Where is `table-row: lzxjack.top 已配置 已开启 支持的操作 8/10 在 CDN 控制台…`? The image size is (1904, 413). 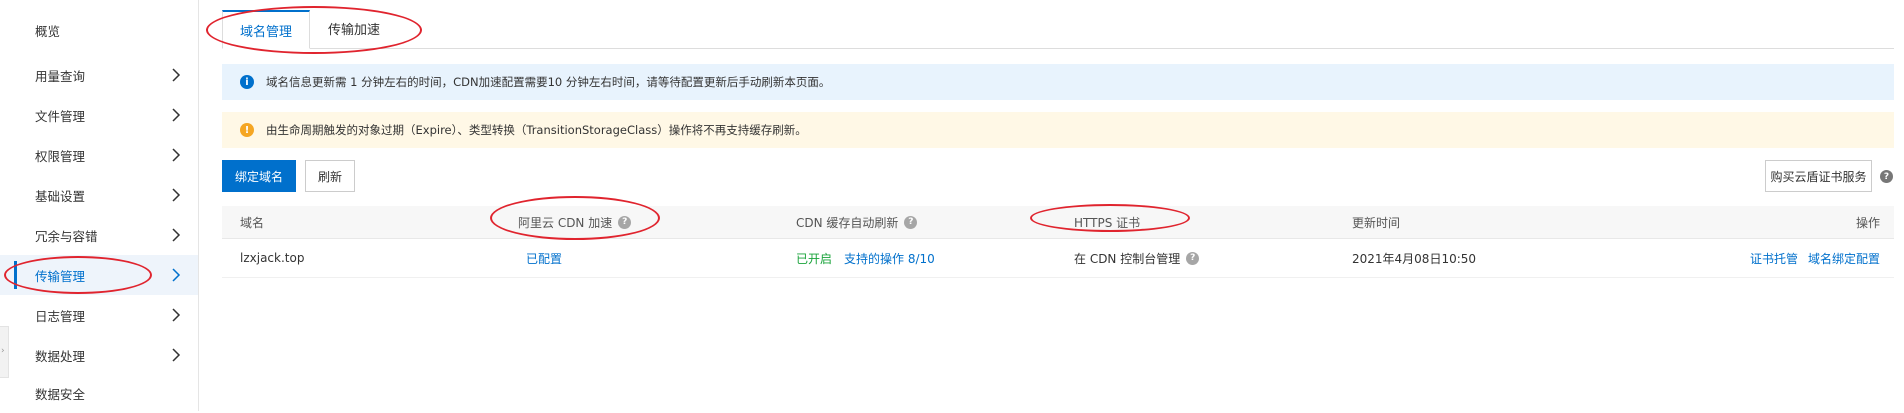 table-row: lzxjack.top 已配置 已开启 支持的操作 8/10 在 CDN 控制台… is located at coordinates (1058, 258).